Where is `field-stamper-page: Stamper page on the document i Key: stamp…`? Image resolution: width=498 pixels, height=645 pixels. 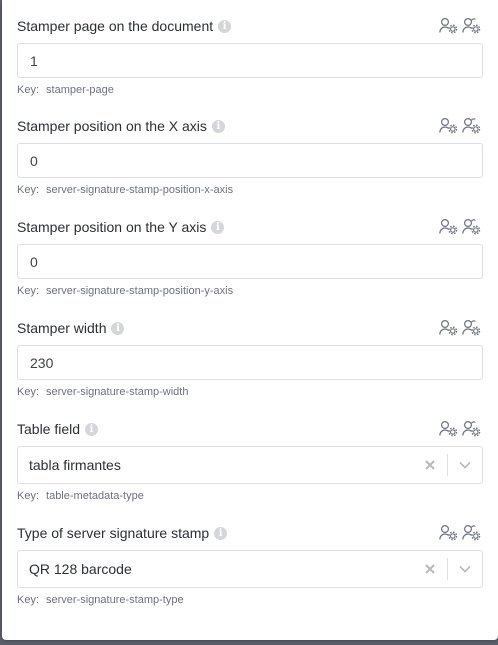
field-stamper-page: Stamper page on the document i Key: stamp… is located at coordinates (250, 56).